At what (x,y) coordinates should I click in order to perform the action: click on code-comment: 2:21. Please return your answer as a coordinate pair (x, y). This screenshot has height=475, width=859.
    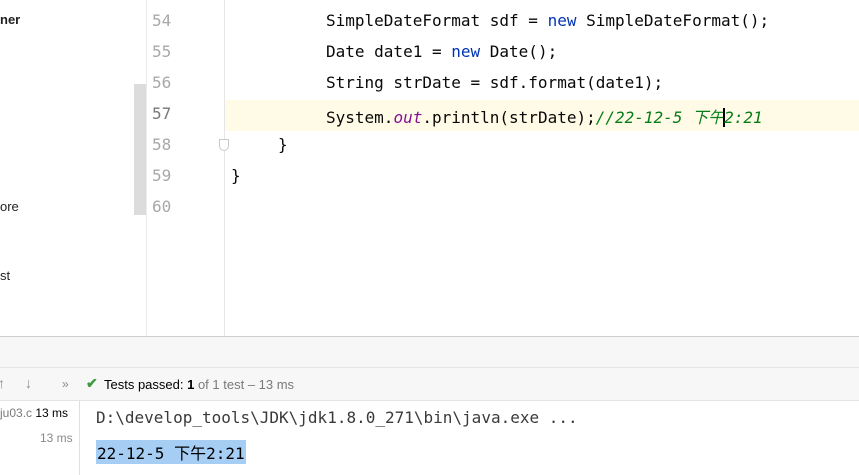
    Looking at the image, I should click on (743, 117).